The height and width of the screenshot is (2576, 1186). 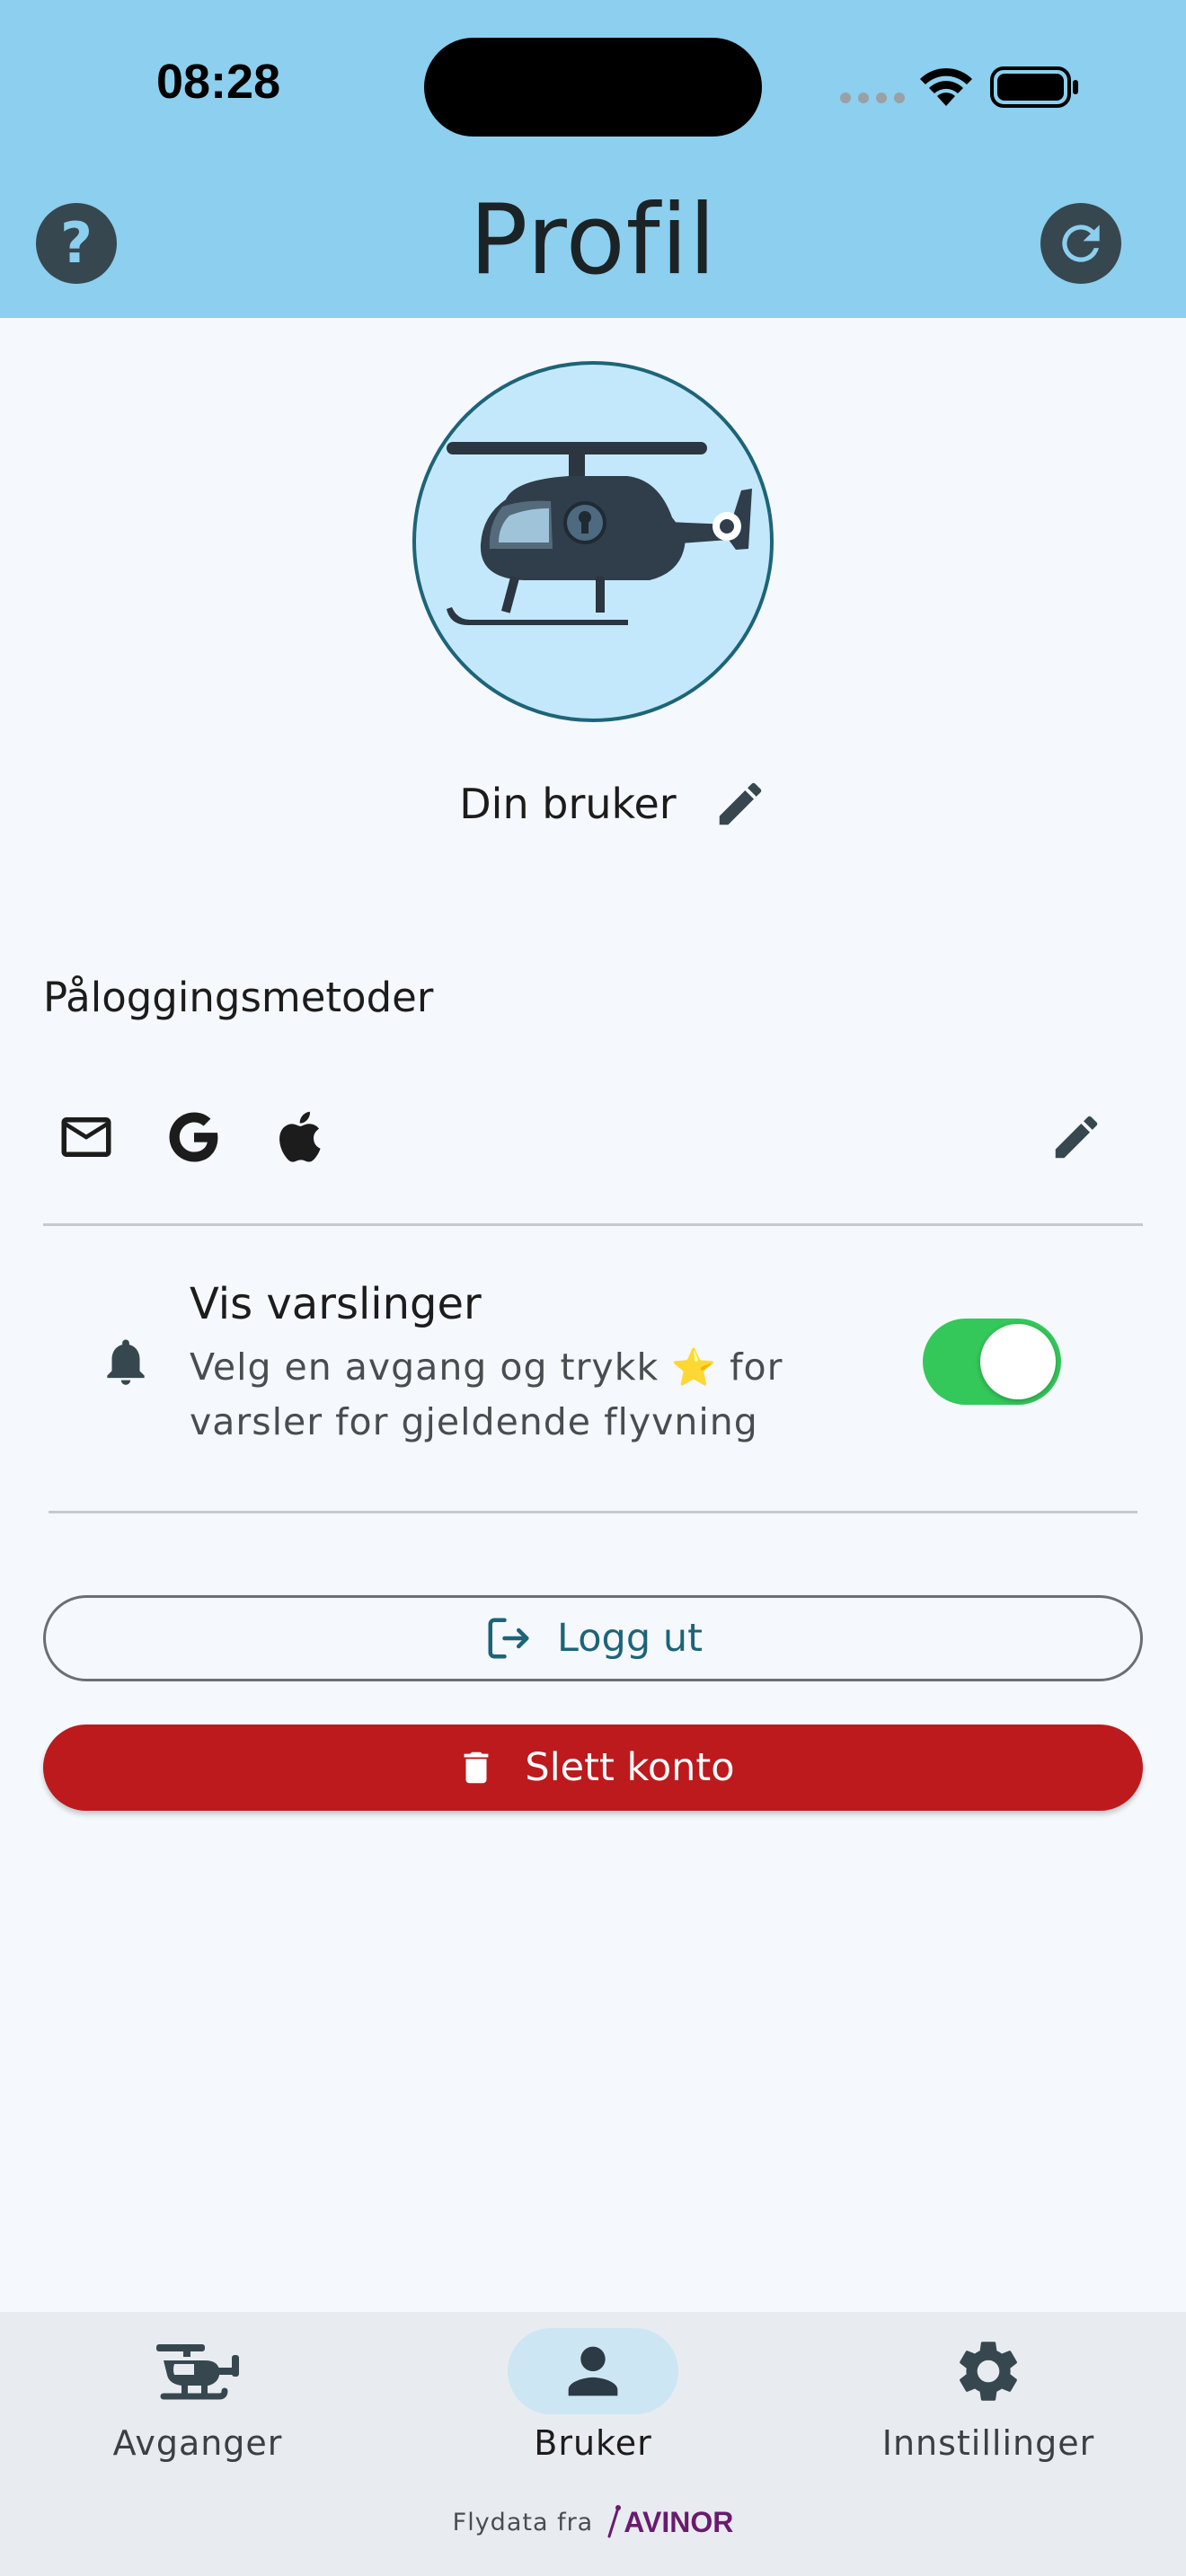 What do you see at coordinates (593, 87) in the screenshot?
I see `dynamic-island` at bounding box center [593, 87].